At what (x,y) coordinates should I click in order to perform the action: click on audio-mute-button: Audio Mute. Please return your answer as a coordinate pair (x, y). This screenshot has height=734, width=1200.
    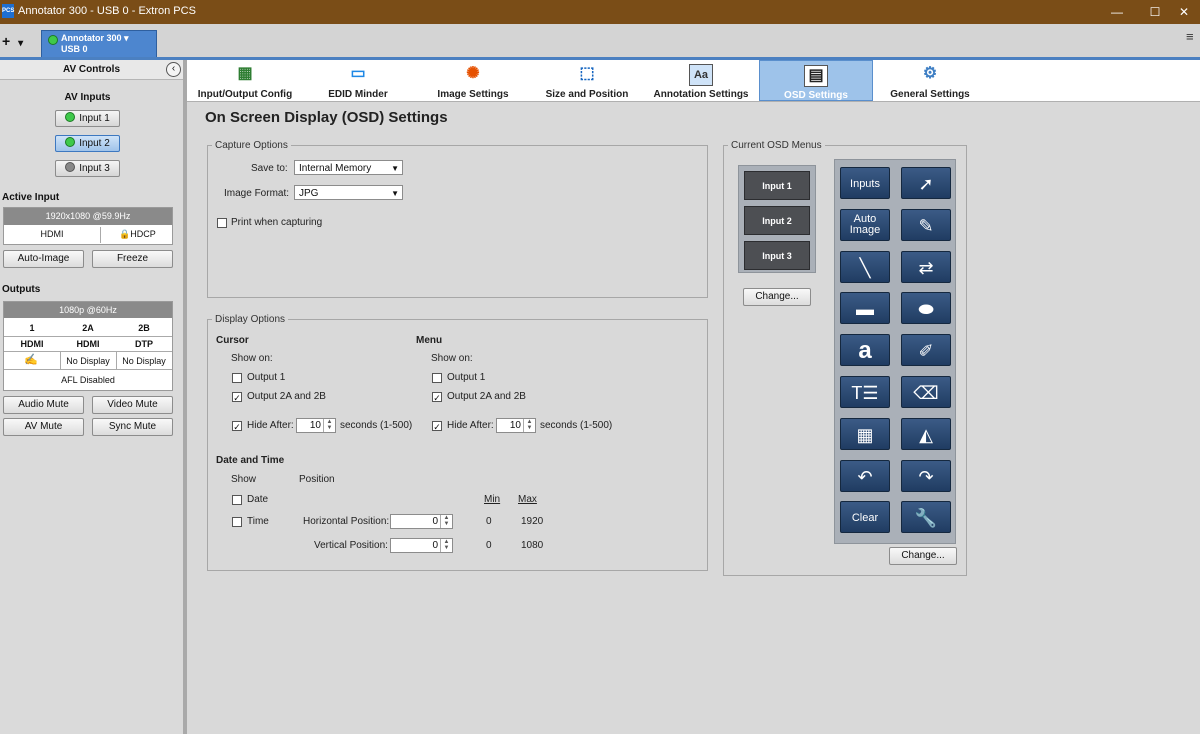
    Looking at the image, I should click on (43, 405).